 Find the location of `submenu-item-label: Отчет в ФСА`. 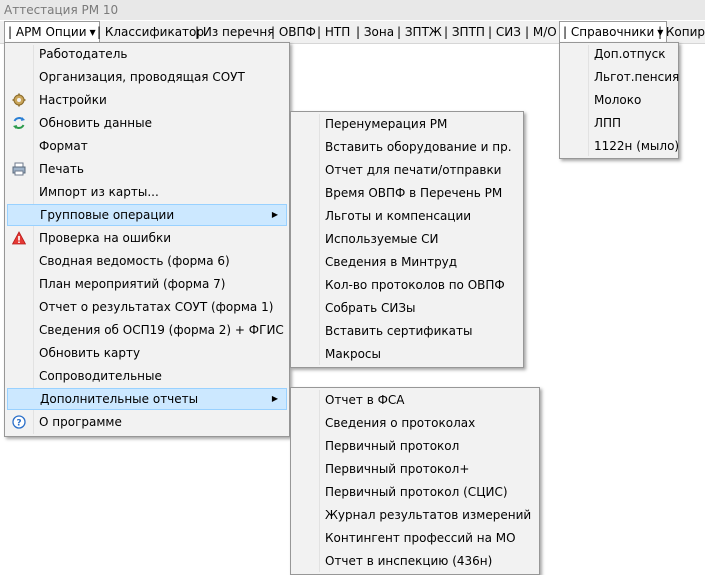

submenu-item-label: Отчет в ФСА is located at coordinates (365, 400).